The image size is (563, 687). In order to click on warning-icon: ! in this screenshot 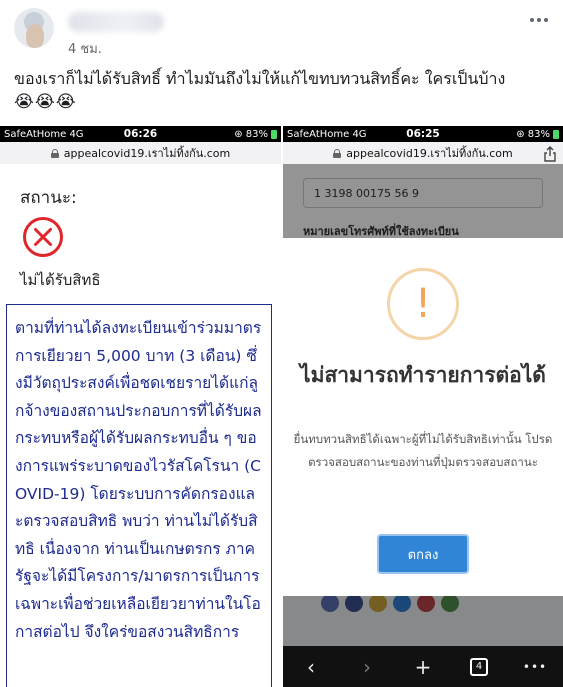, I will do `click(423, 304)`.